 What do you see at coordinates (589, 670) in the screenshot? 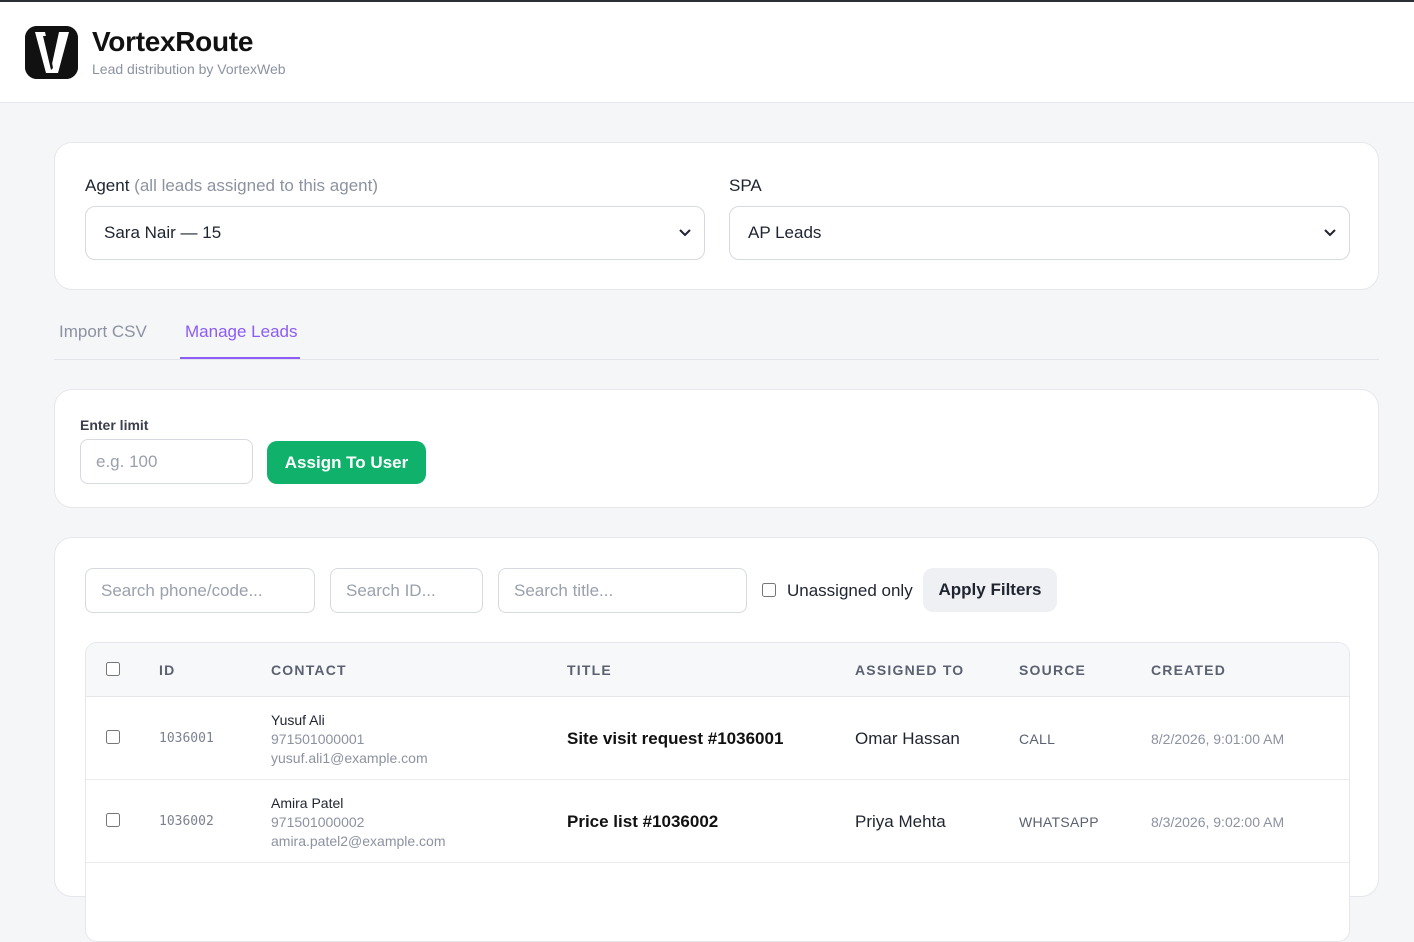
I see `column-header-title: TITLE` at bounding box center [589, 670].